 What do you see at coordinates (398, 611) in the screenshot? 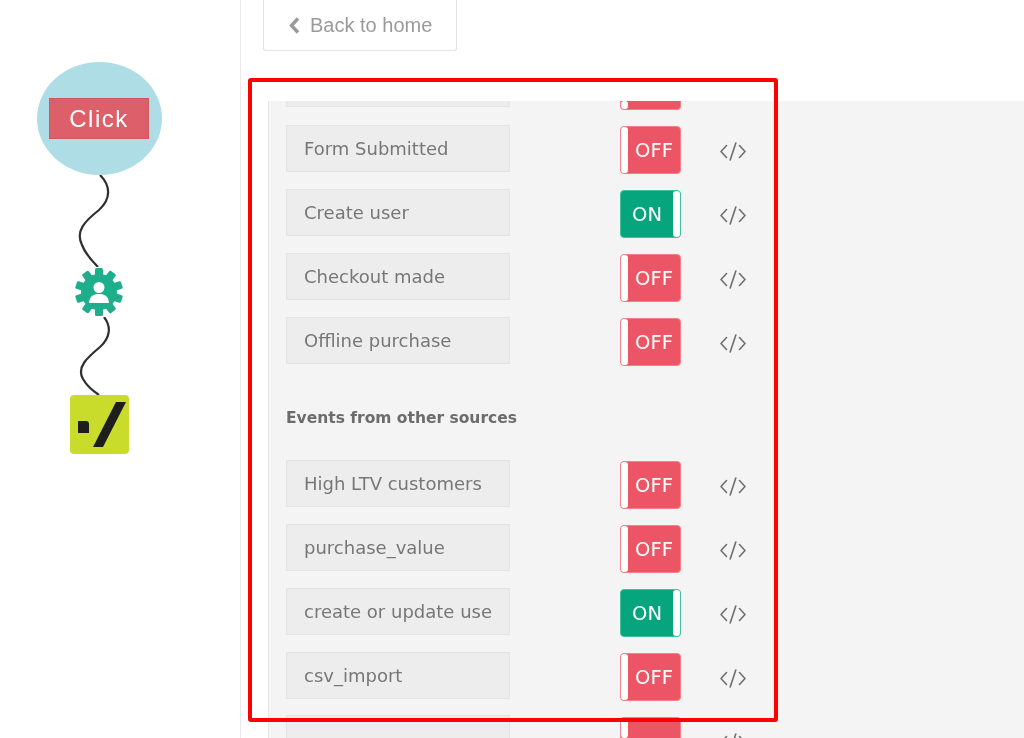
I see `event-name: create or update use` at bounding box center [398, 611].